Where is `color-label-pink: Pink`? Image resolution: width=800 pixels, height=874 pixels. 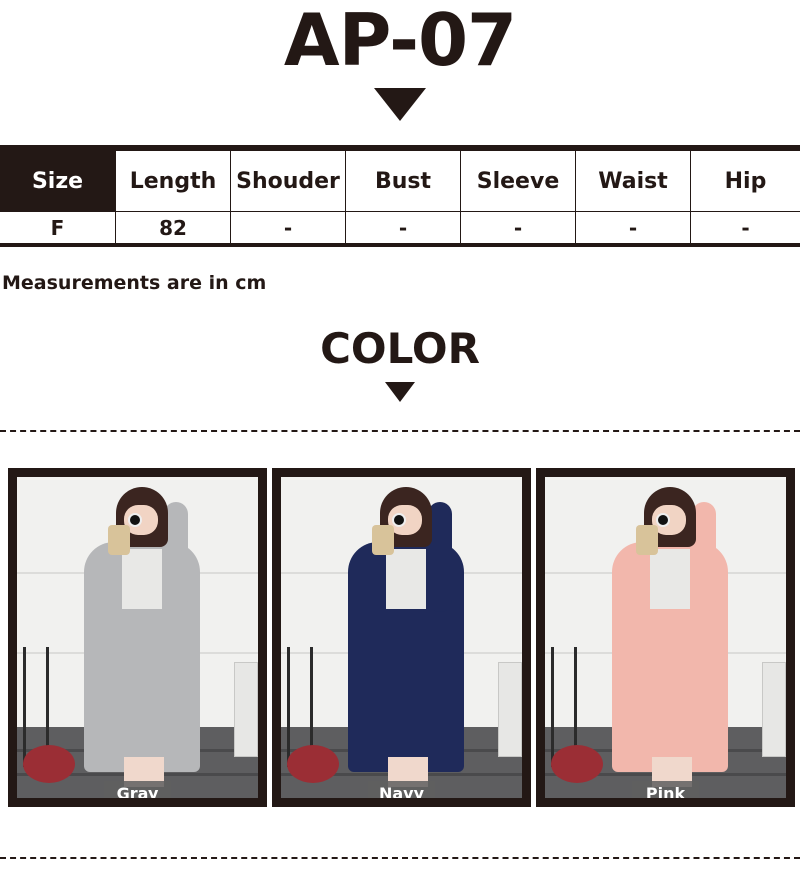 color-label-pink: Pink is located at coordinates (665, 789).